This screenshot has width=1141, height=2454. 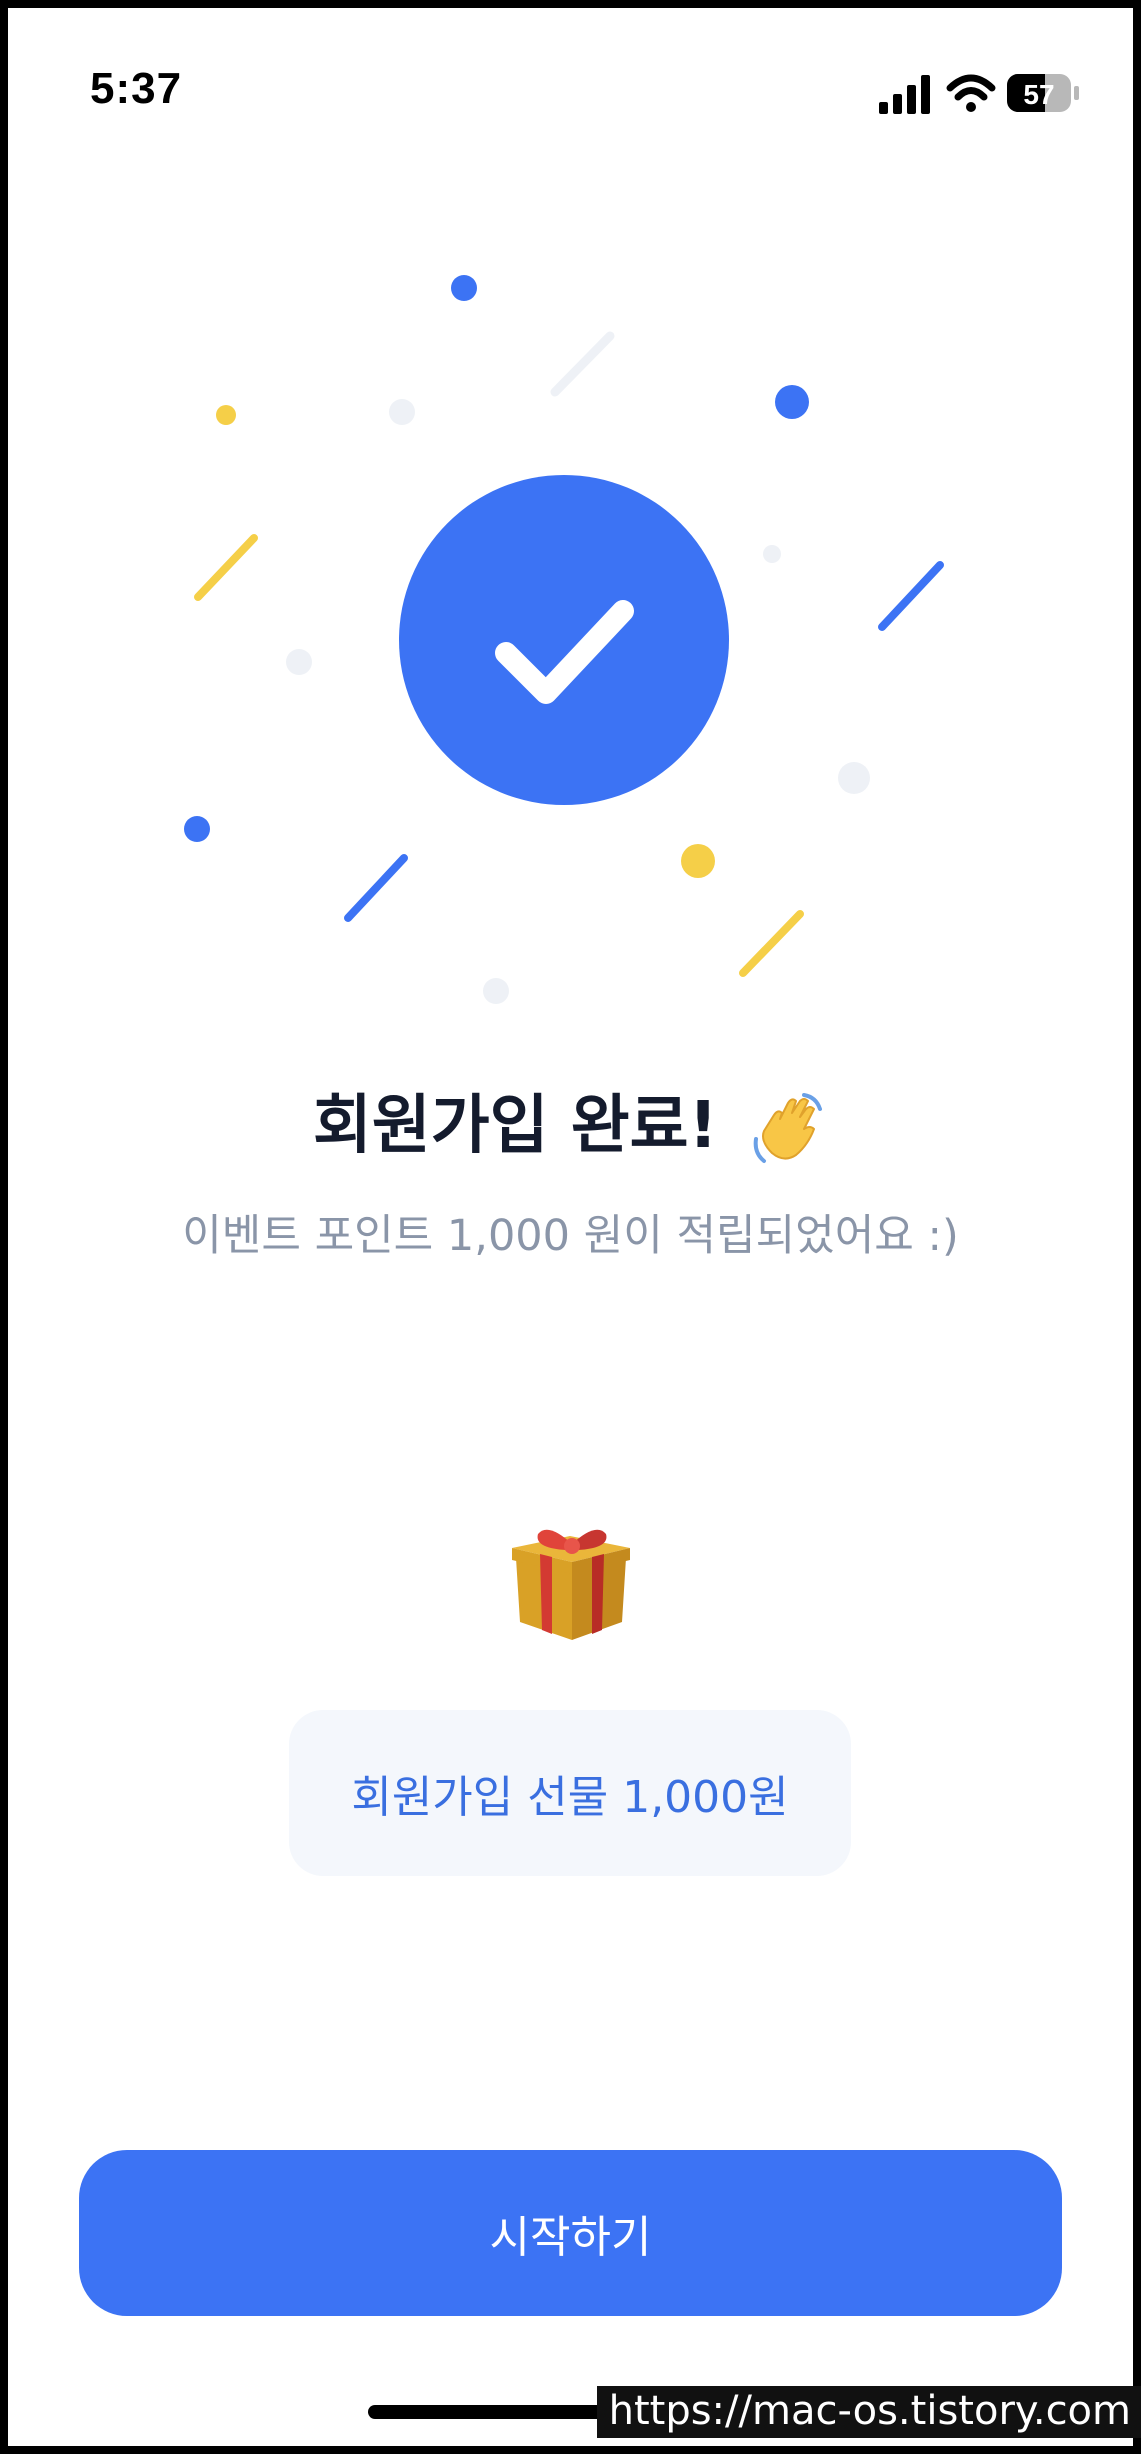 I want to click on waving-hand-icon, so click(x=788, y=1128).